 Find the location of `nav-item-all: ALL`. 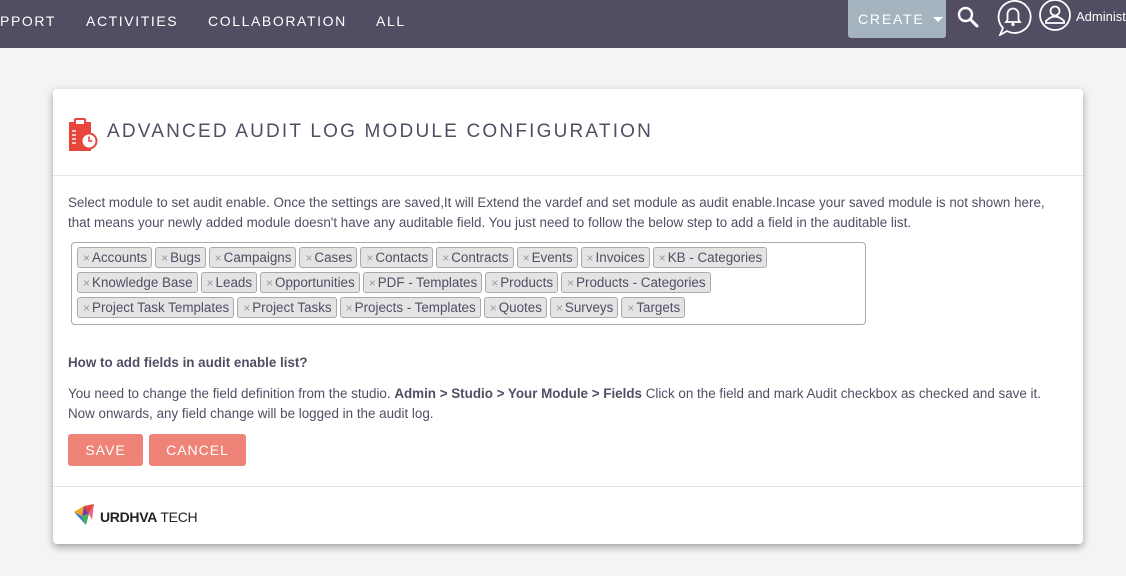

nav-item-all: ALL is located at coordinates (391, 21).